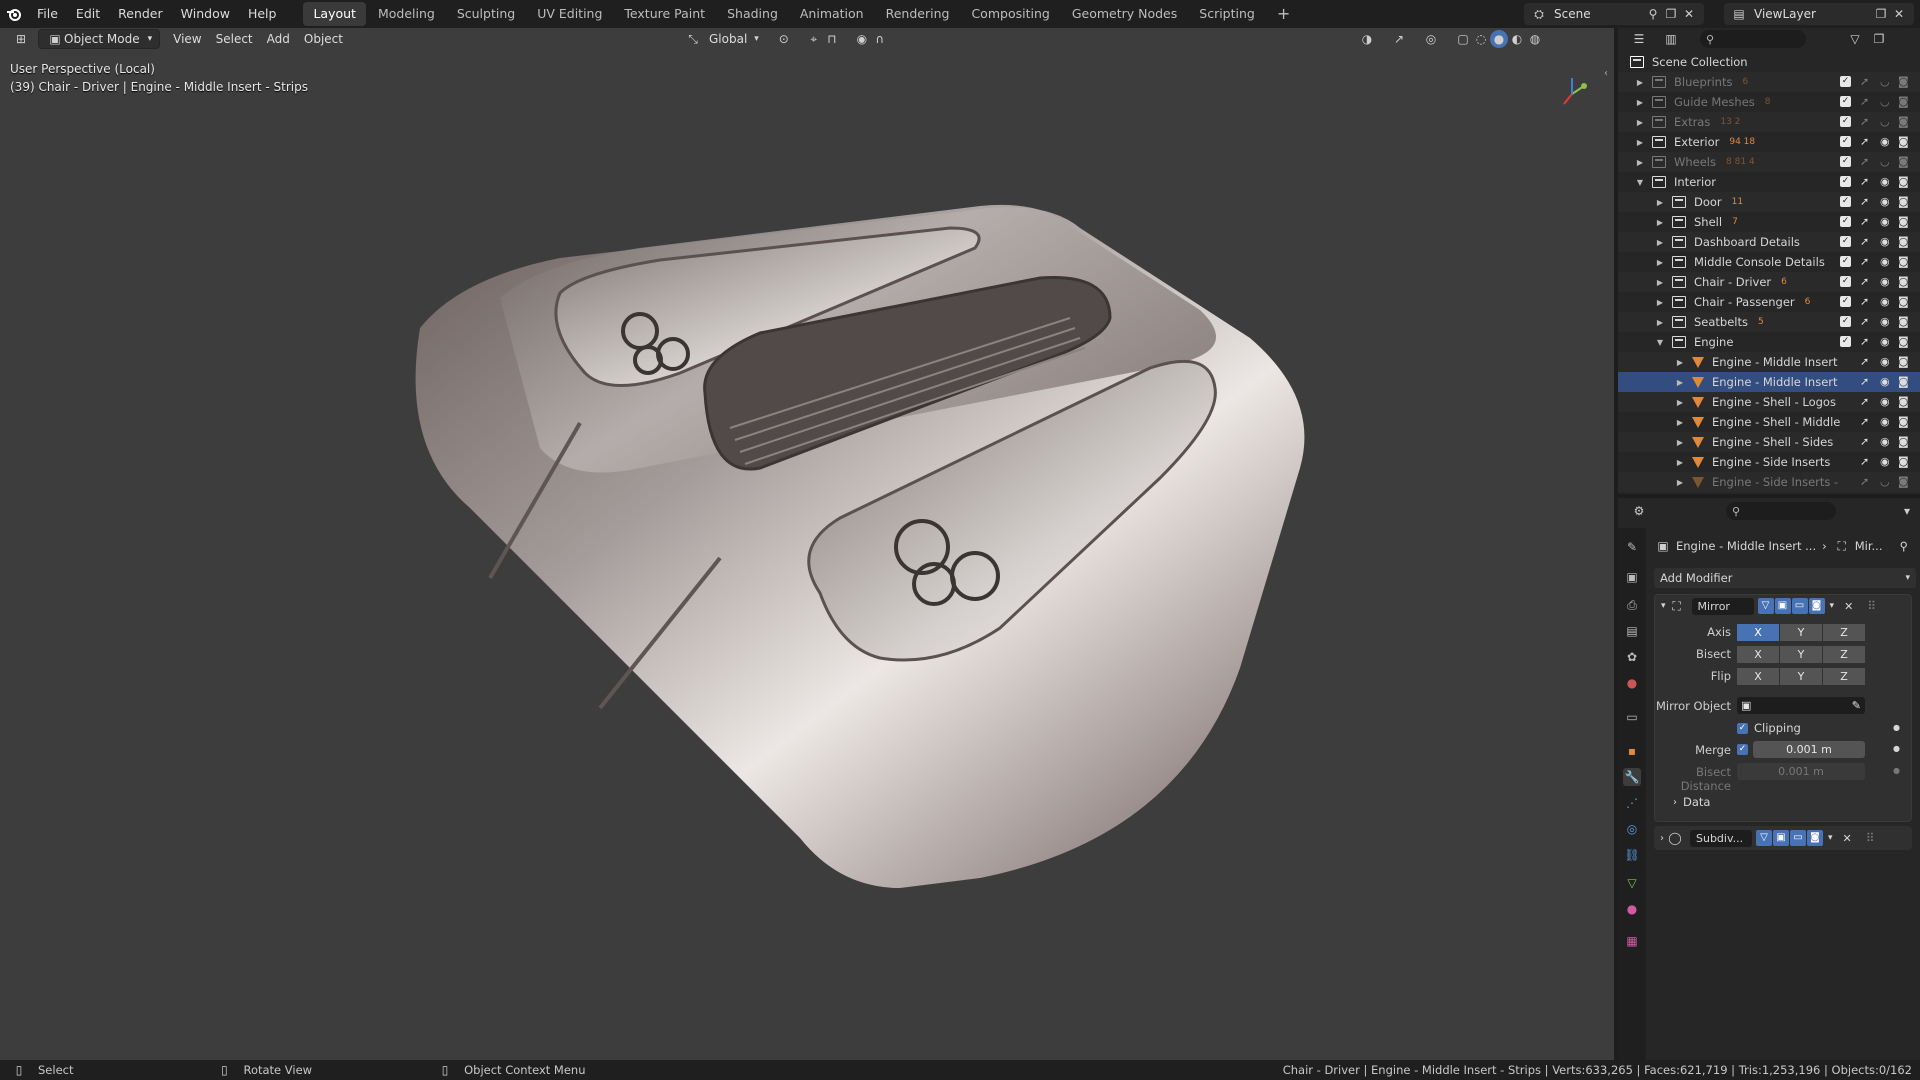 Image resolution: width=1920 pixels, height=1080 pixels. I want to click on viewport-menu-add: Add, so click(278, 39).